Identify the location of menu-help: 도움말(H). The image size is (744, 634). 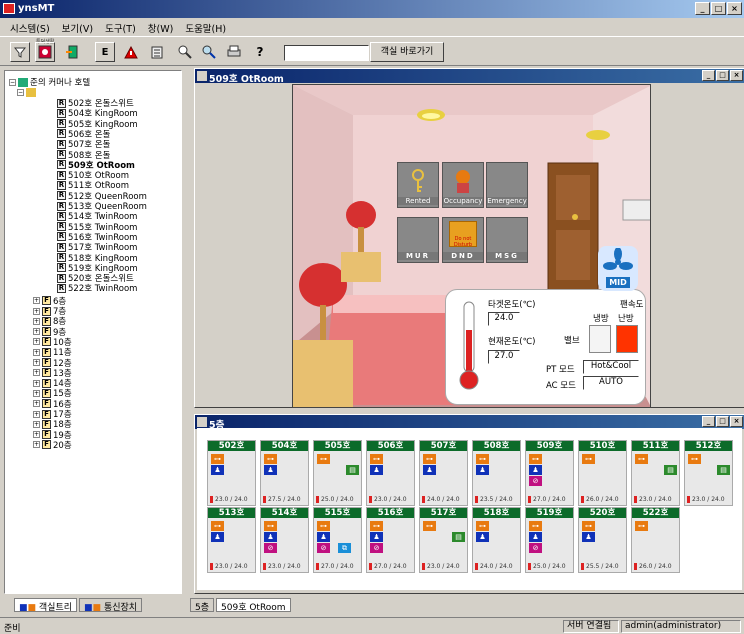
(205, 27).